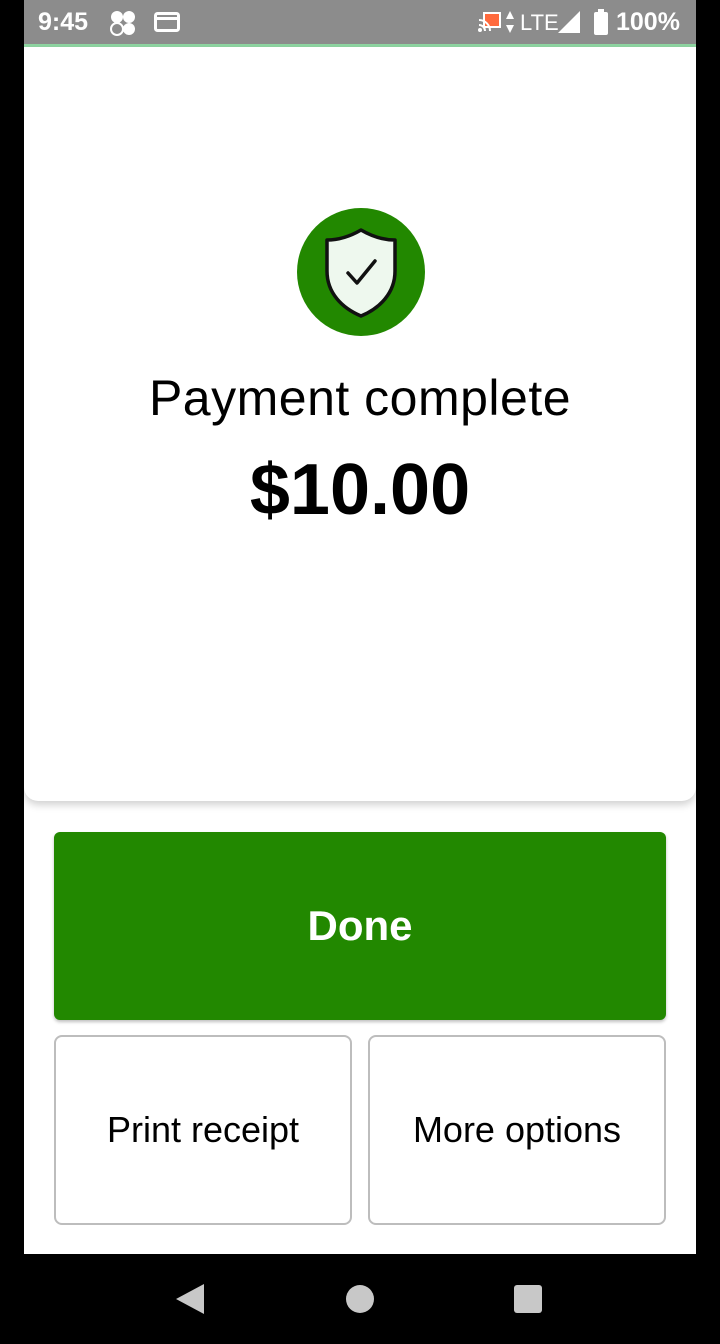 The height and width of the screenshot is (1344, 720). Describe the element at coordinates (360, 23) in the screenshot. I see `status-bar: 9:45 LTE 100%` at that location.